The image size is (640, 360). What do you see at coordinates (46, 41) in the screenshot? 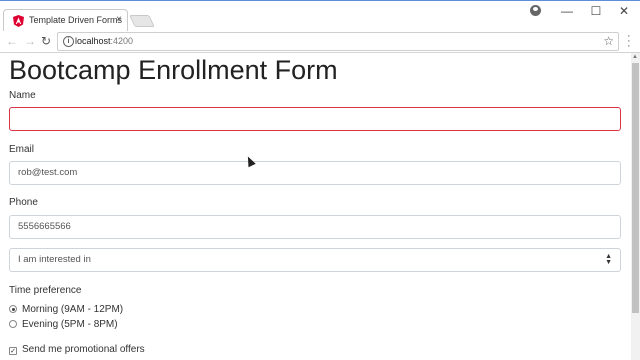
I see `reload-icon: ↻` at bounding box center [46, 41].